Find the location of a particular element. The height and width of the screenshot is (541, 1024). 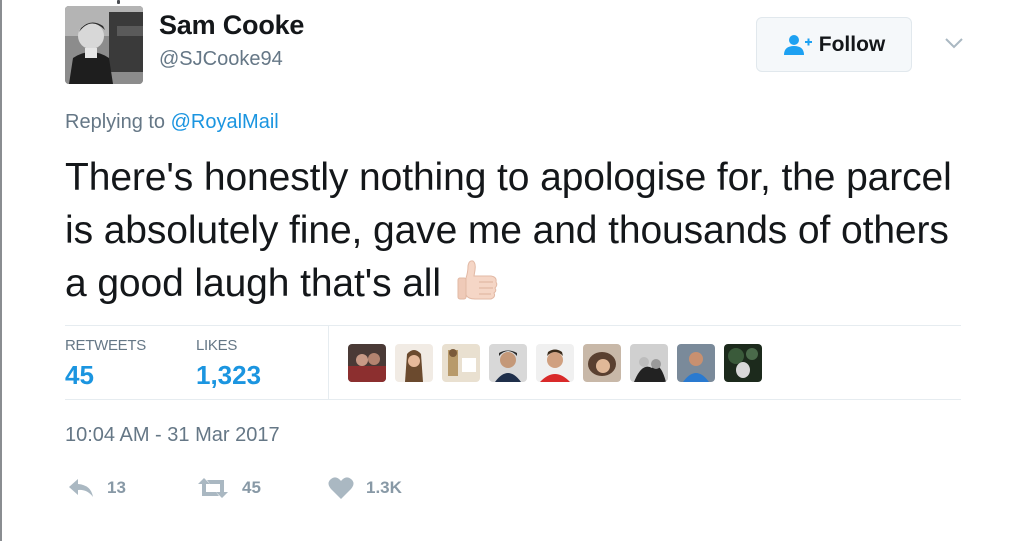

likes-count: 1,323 is located at coordinates (228, 375).